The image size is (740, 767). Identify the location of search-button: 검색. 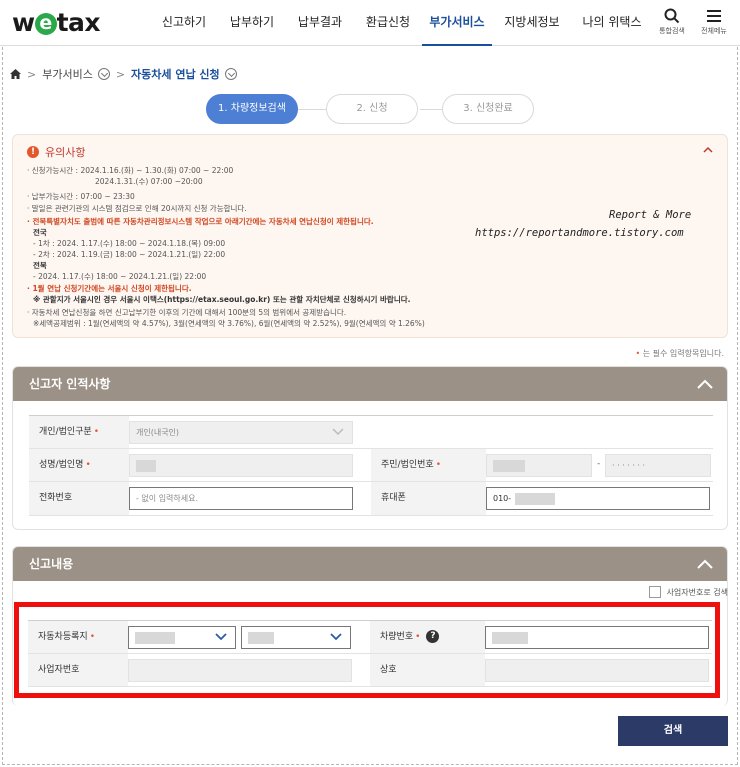
(673, 731).